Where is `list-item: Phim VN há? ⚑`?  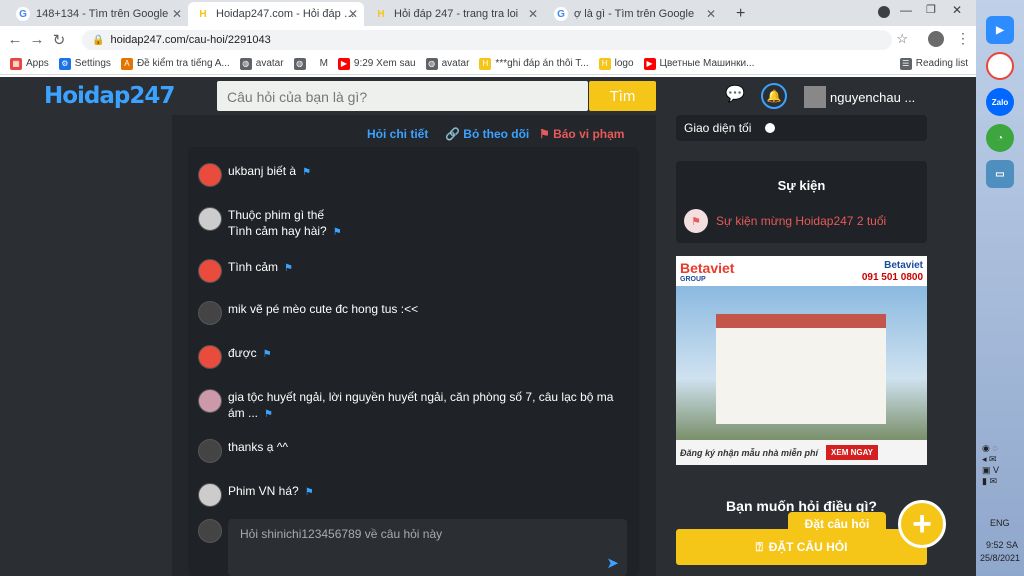 list-item: Phim VN há? ⚑ is located at coordinates (256, 495).